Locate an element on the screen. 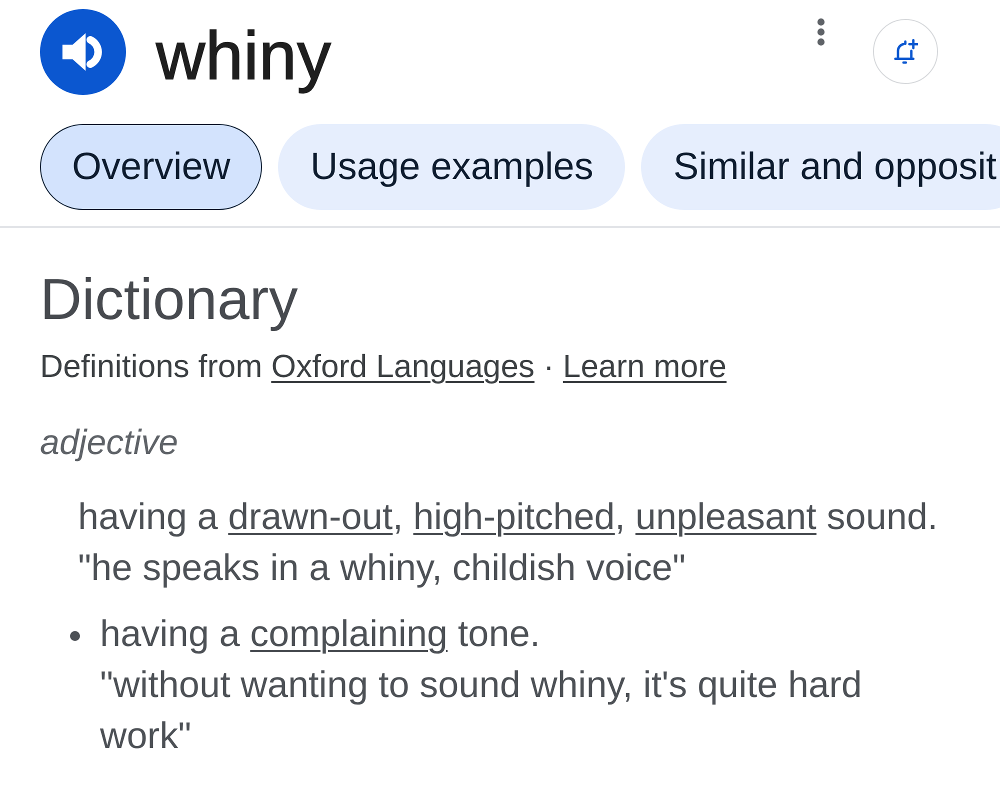 The height and width of the screenshot is (806, 1000). tab: Usage examples is located at coordinates (452, 167).